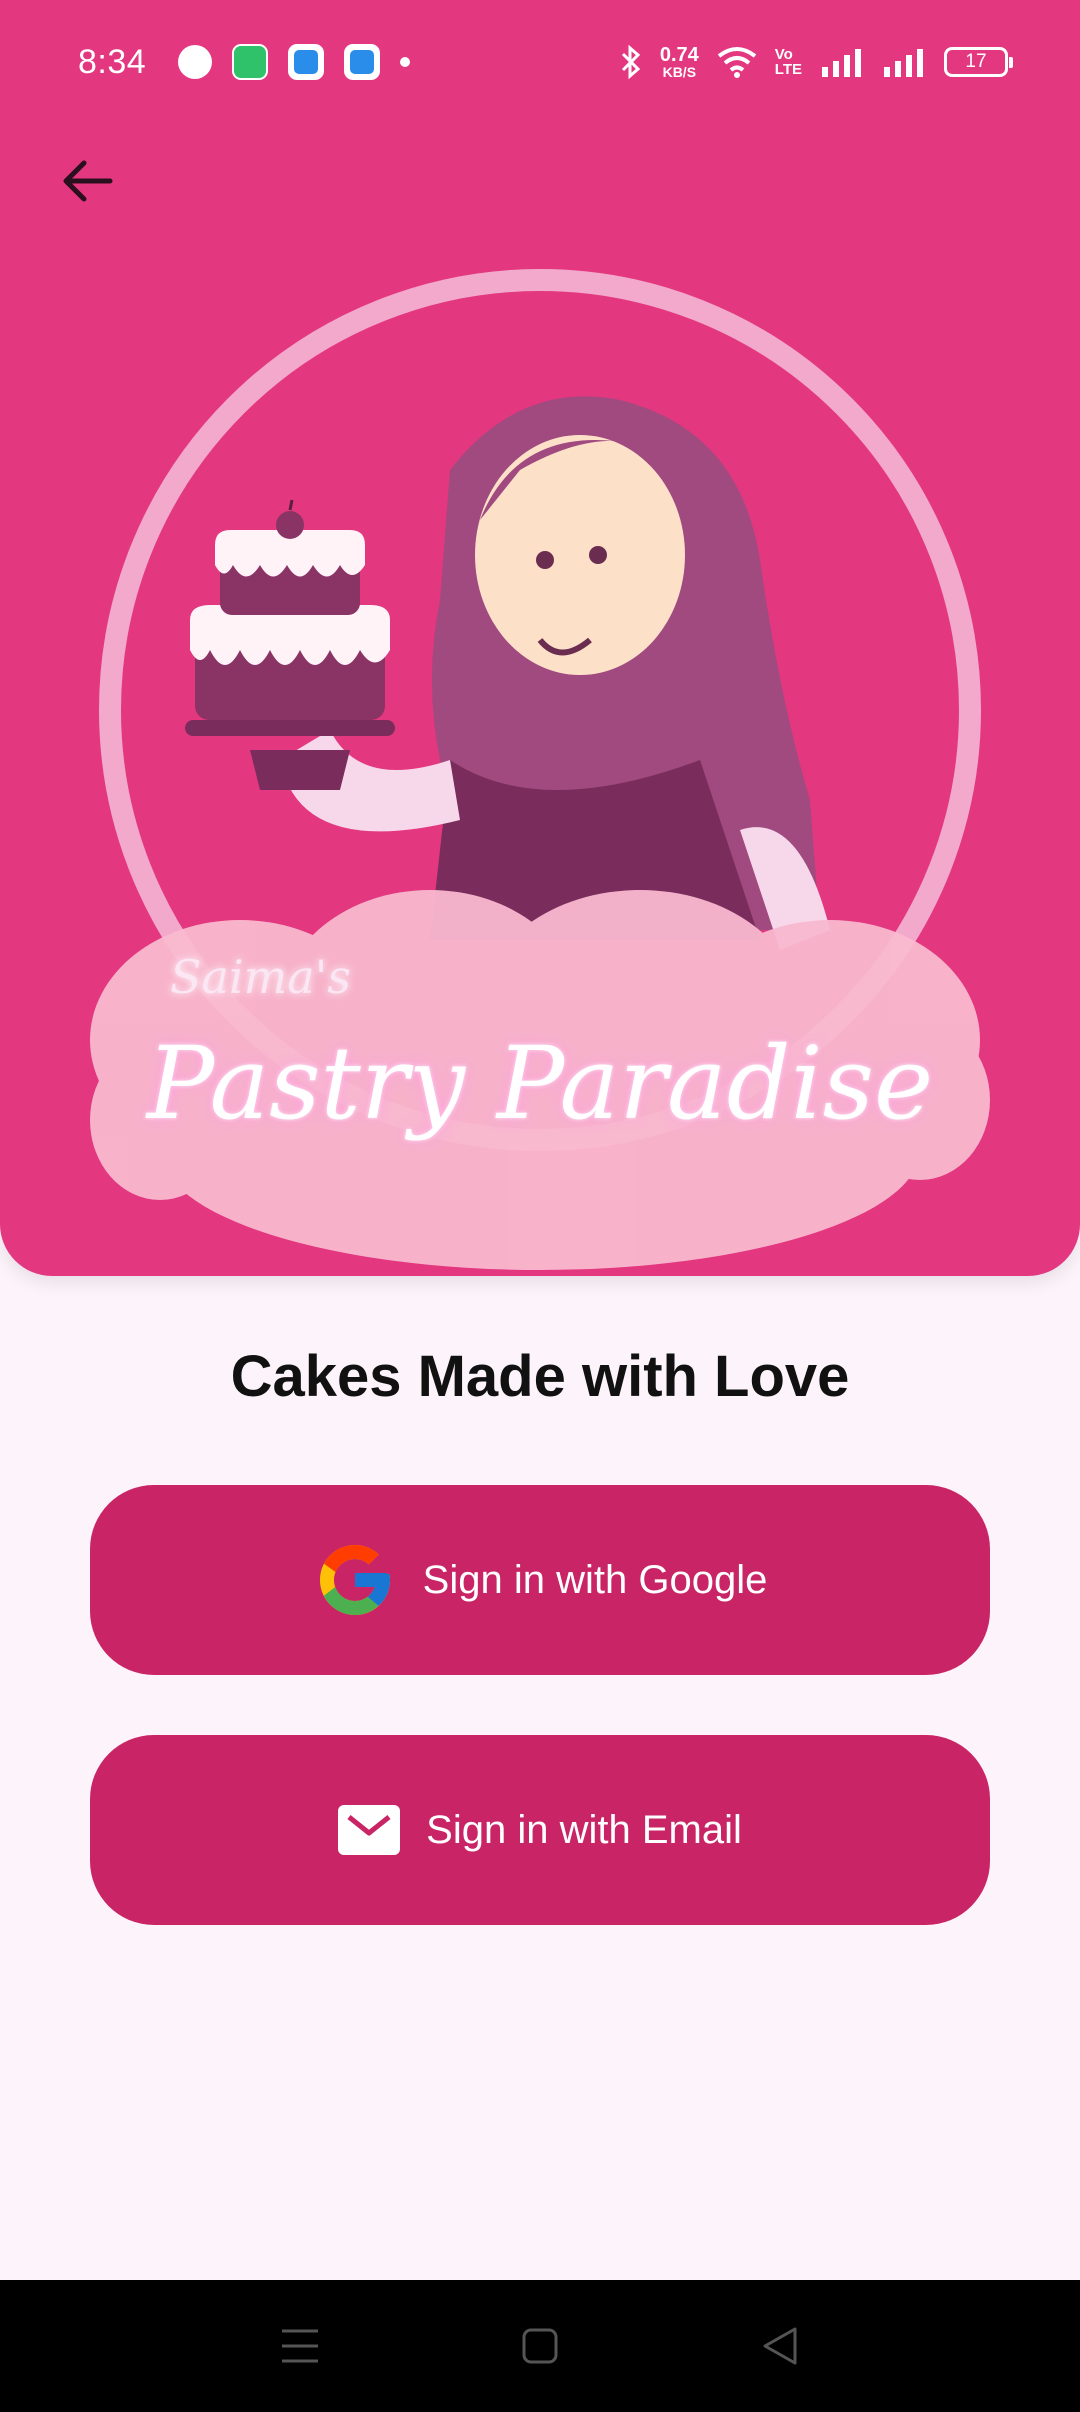 The image size is (1080, 2412). What do you see at coordinates (584, 1829) in the screenshot?
I see `email-signin-label: Sign in with Email` at bounding box center [584, 1829].